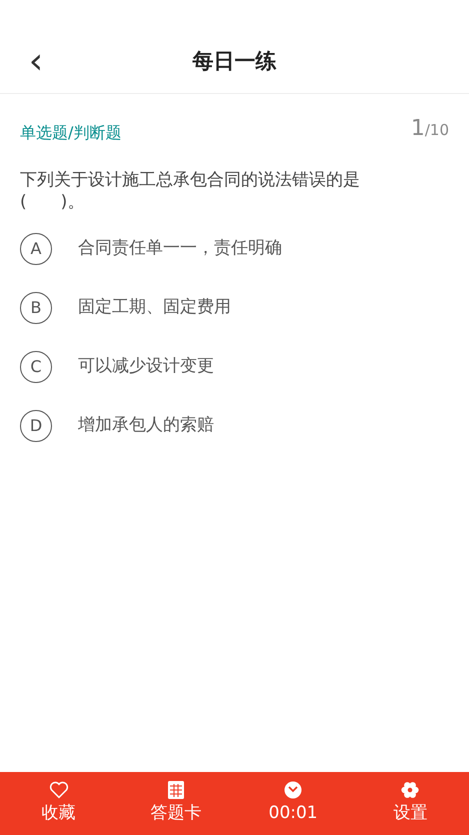  I want to click on answer-option: B 固定工期、固定费用, so click(234, 308).